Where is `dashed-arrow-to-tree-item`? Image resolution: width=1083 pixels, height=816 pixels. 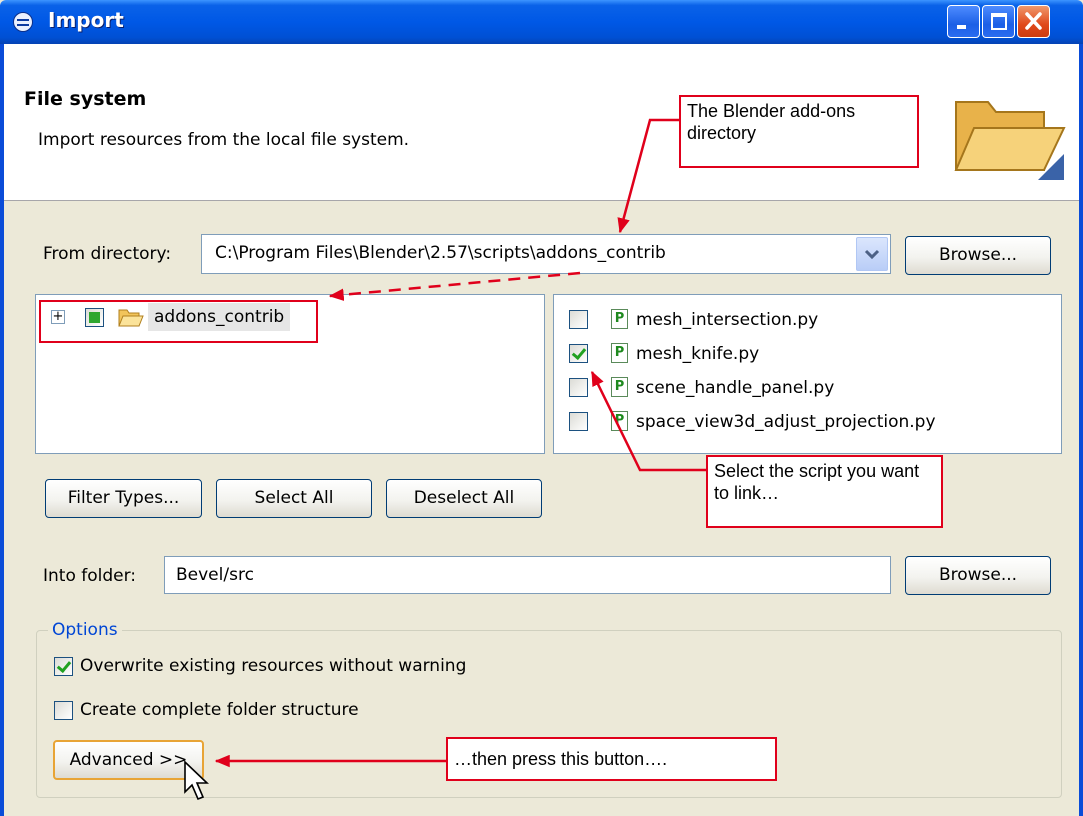 dashed-arrow-to-tree-item is located at coordinates (454, 286).